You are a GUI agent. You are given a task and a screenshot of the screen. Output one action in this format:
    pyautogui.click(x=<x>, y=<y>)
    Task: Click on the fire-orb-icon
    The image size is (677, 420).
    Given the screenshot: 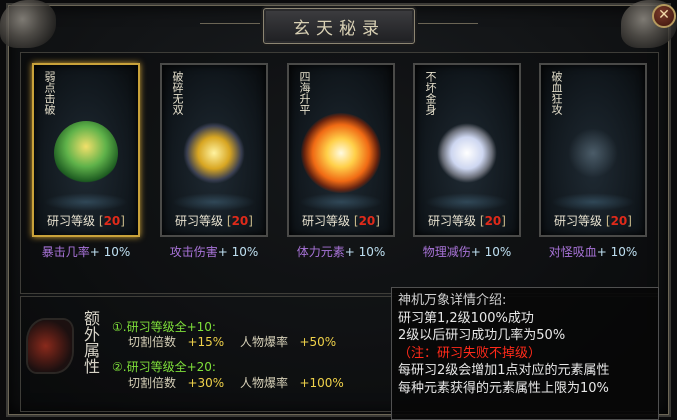 What is the action you would take?
    pyautogui.click(x=341, y=153)
    